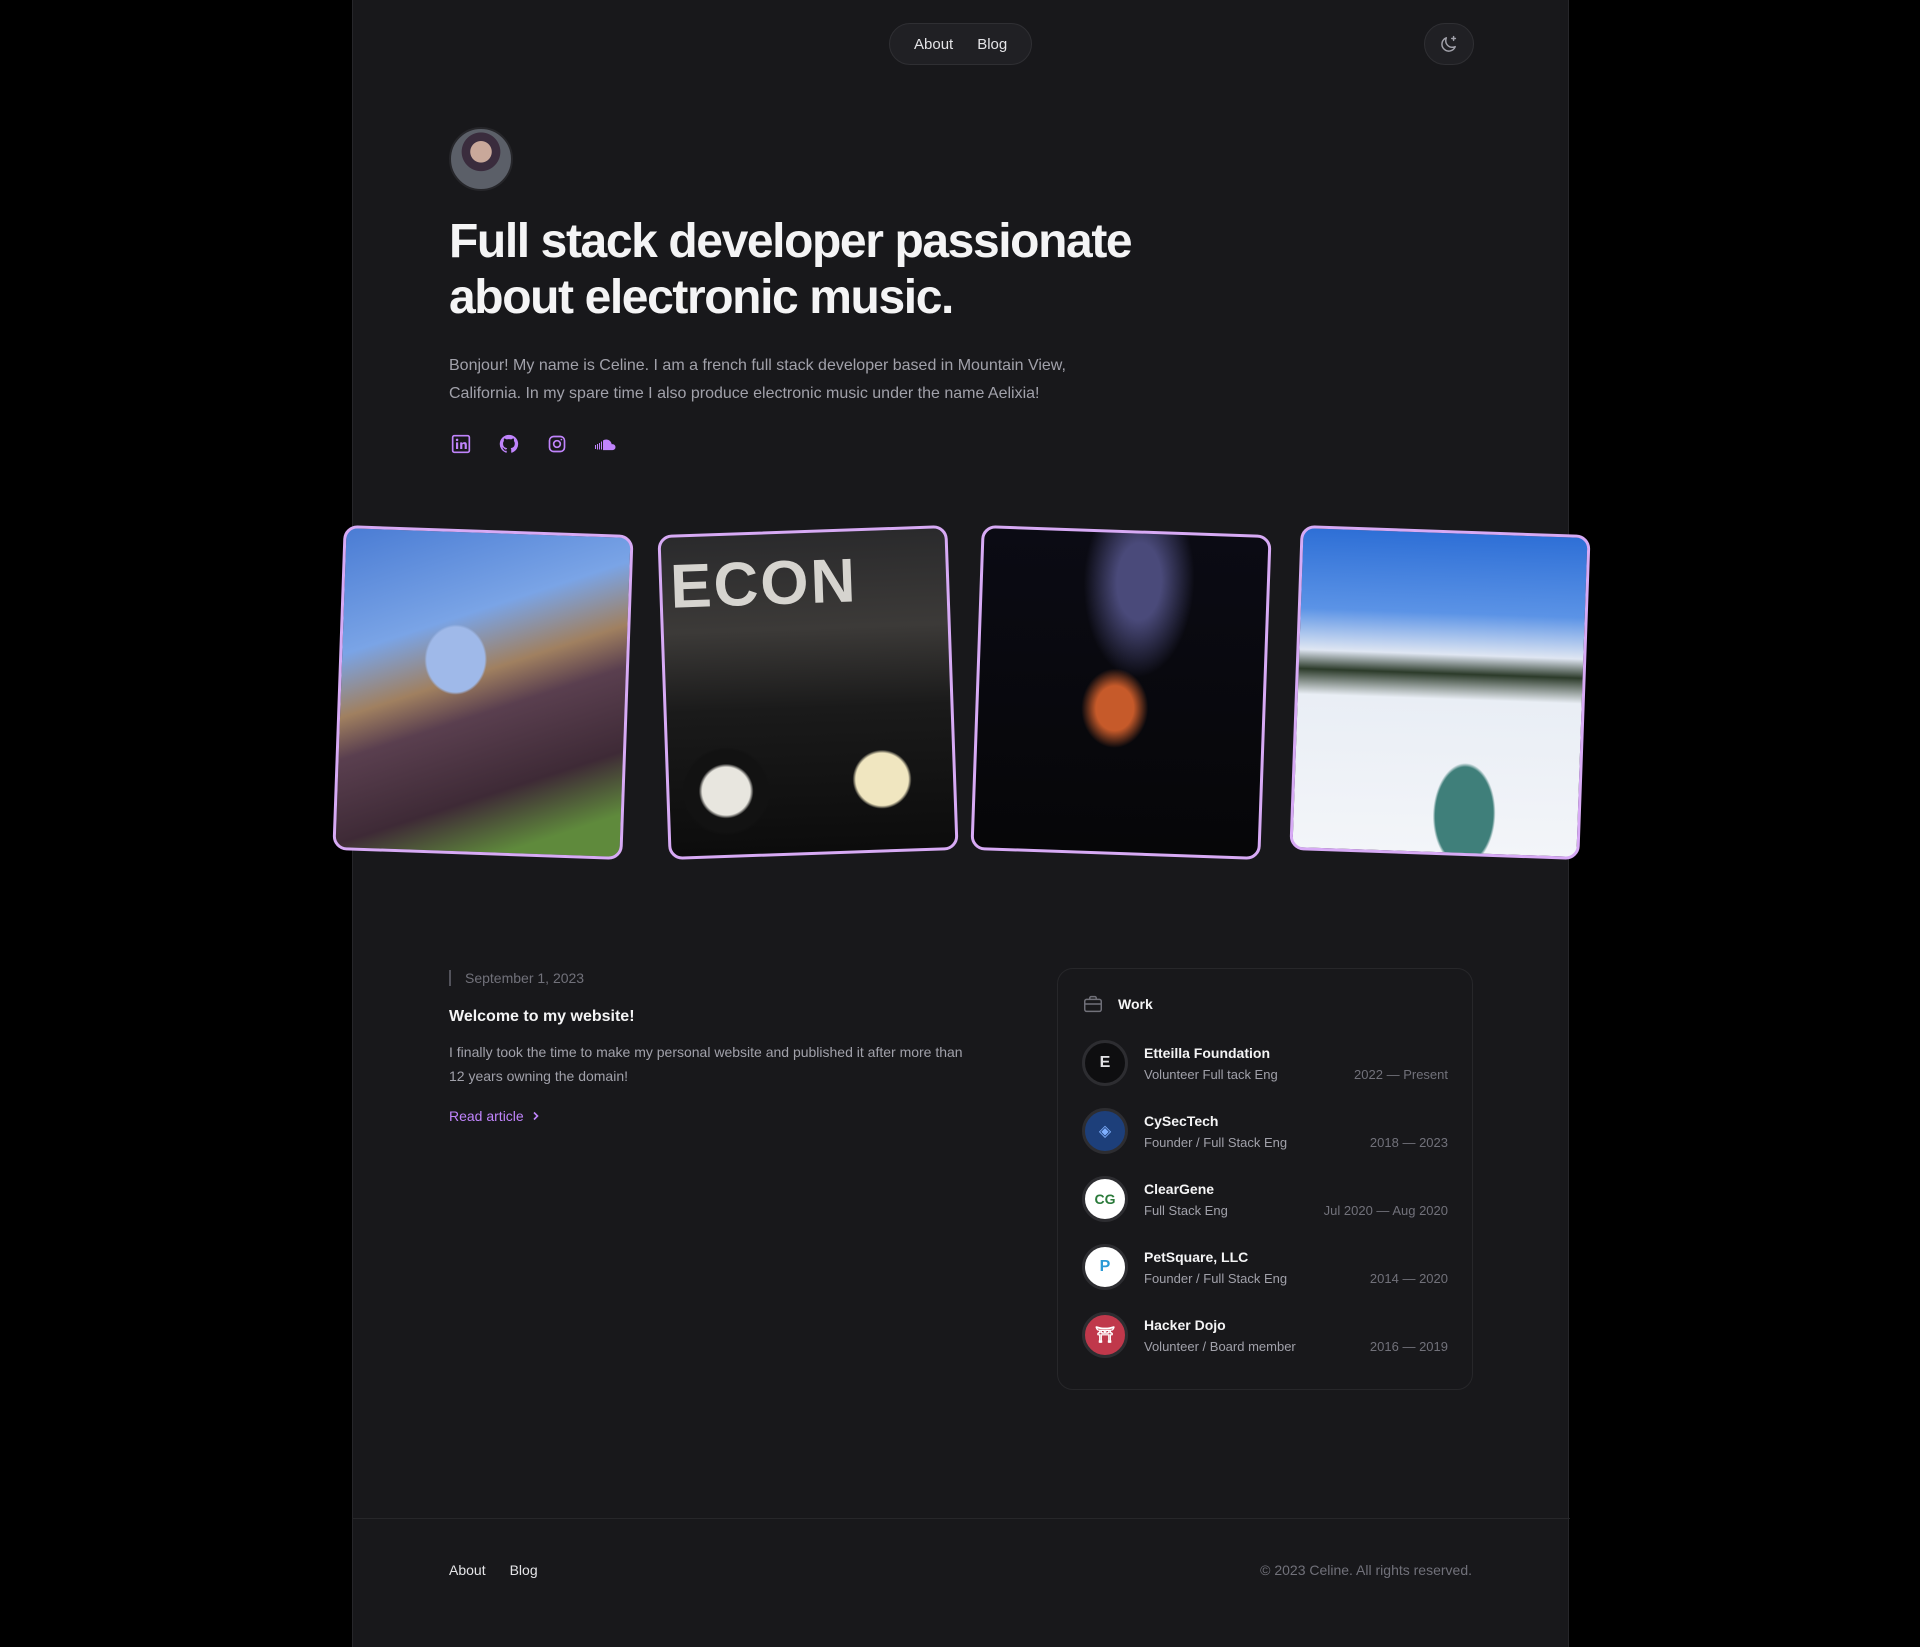 The width and height of the screenshot is (1920, 1647). Describe the element at coordinates (992, 44) in the screenshot. I see `nav-blog-link: Blog` at that location.